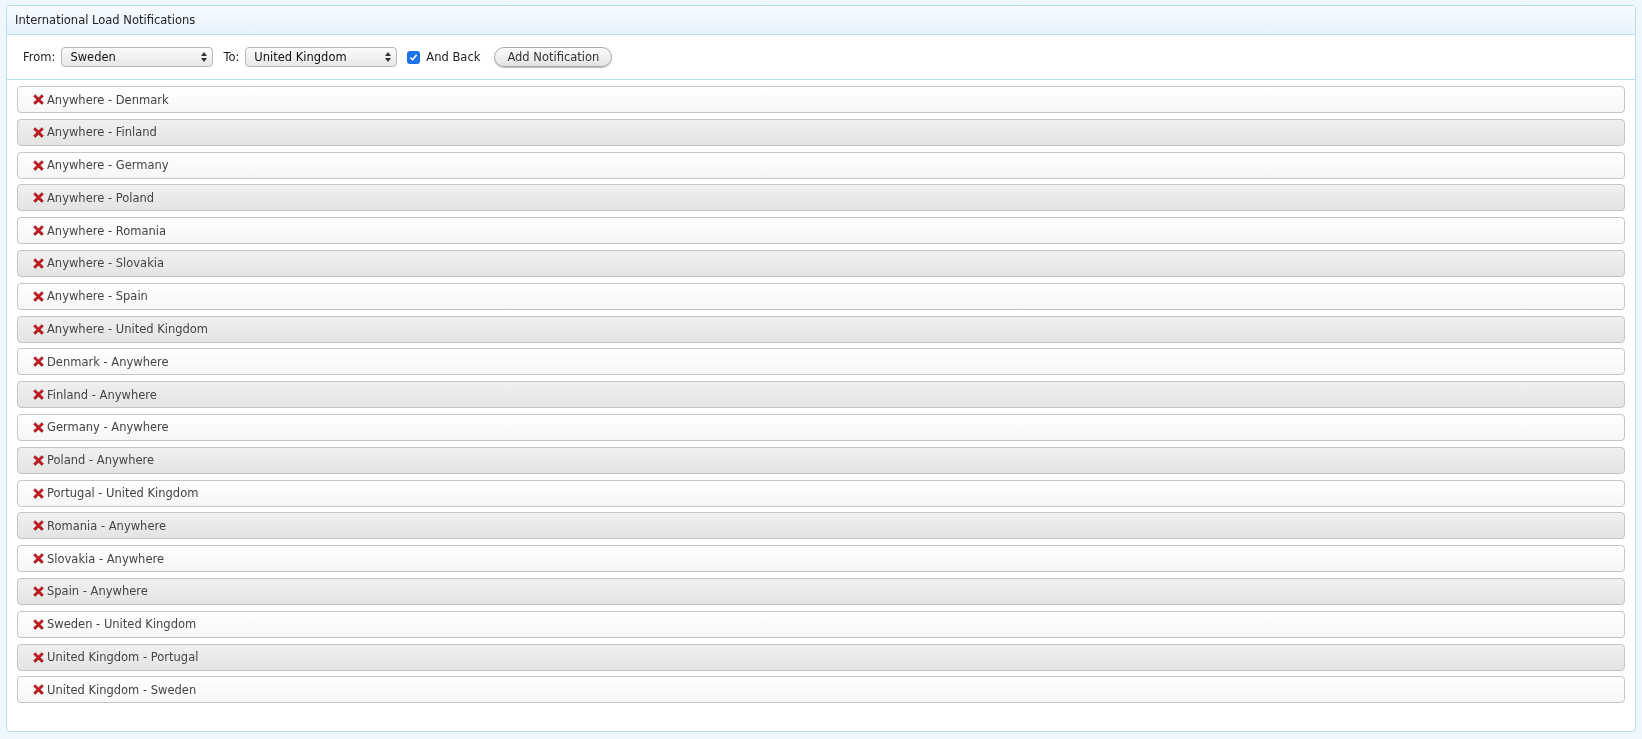 This screenshot has height=739, width=1642. What do you see at coordinates (107, 525) in the screenshot?
I see `notification-label: Romania - Anywhere` at bounding box center [107, 525].